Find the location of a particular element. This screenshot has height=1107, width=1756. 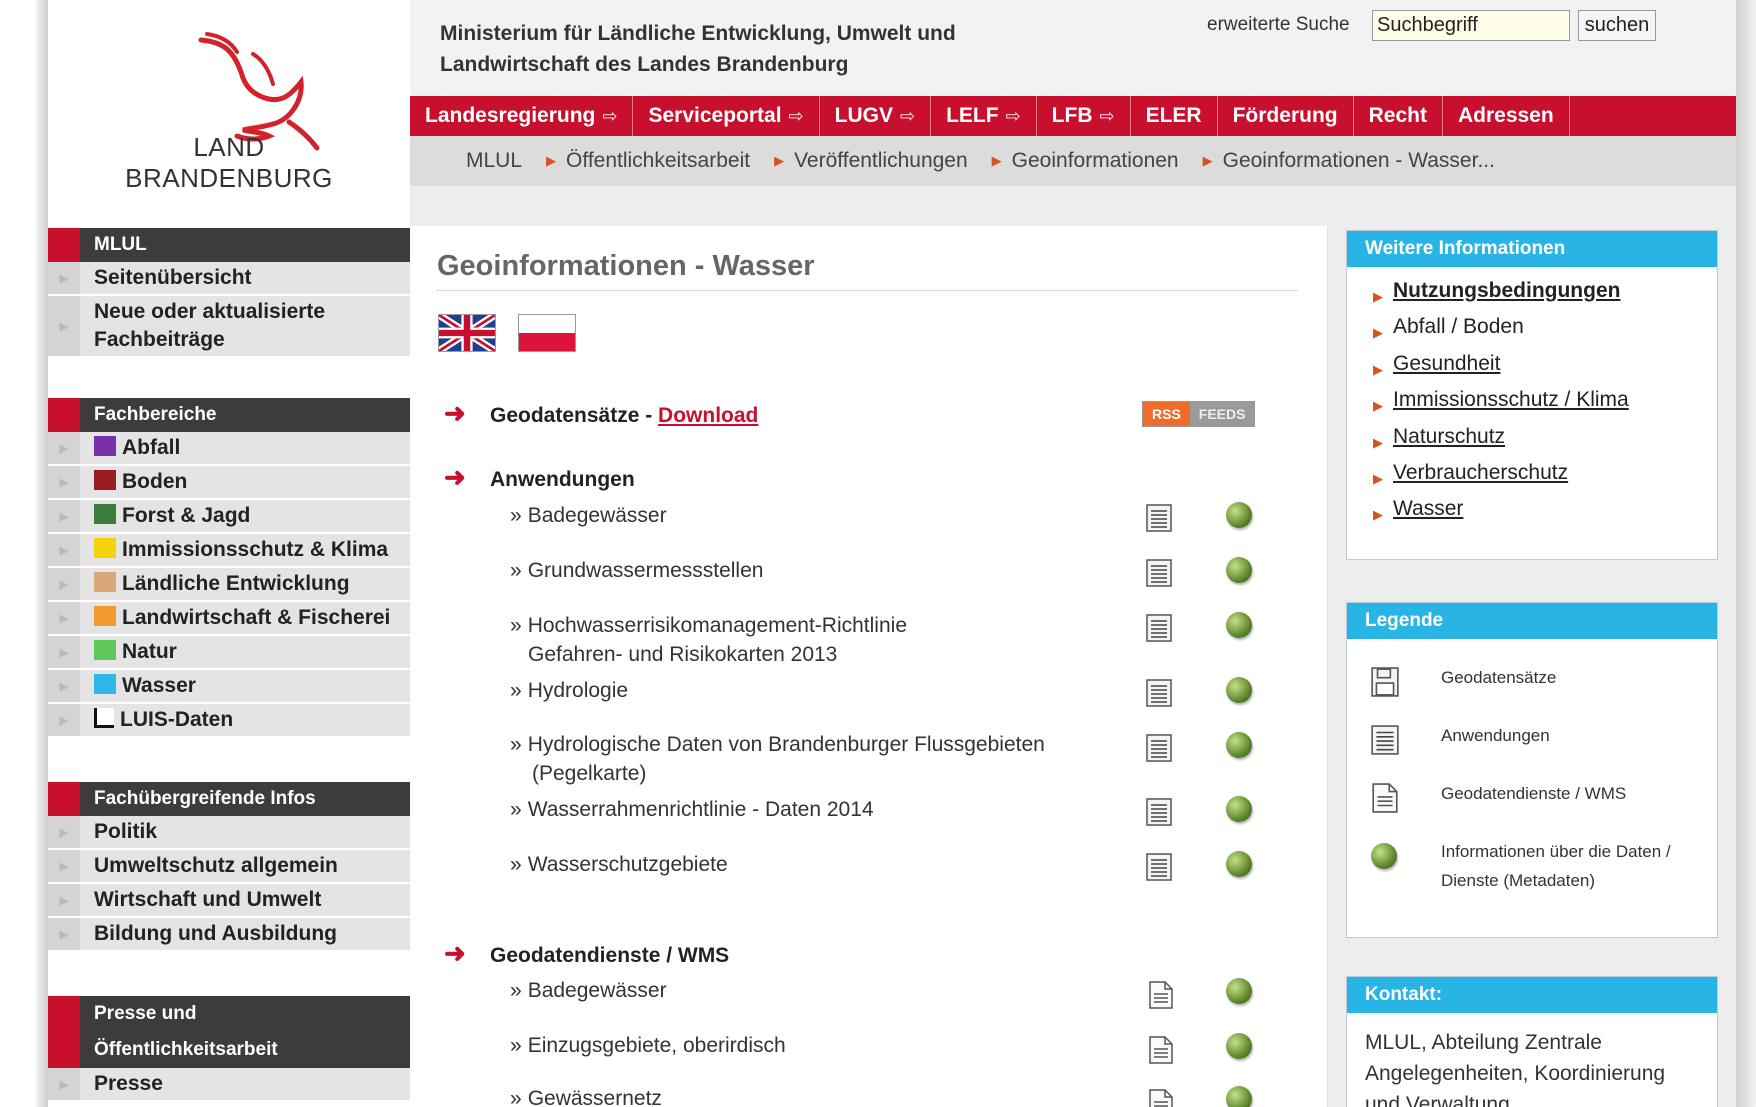

nav-lfb: LFB ⇨ is located at coordinates (1084, 116).